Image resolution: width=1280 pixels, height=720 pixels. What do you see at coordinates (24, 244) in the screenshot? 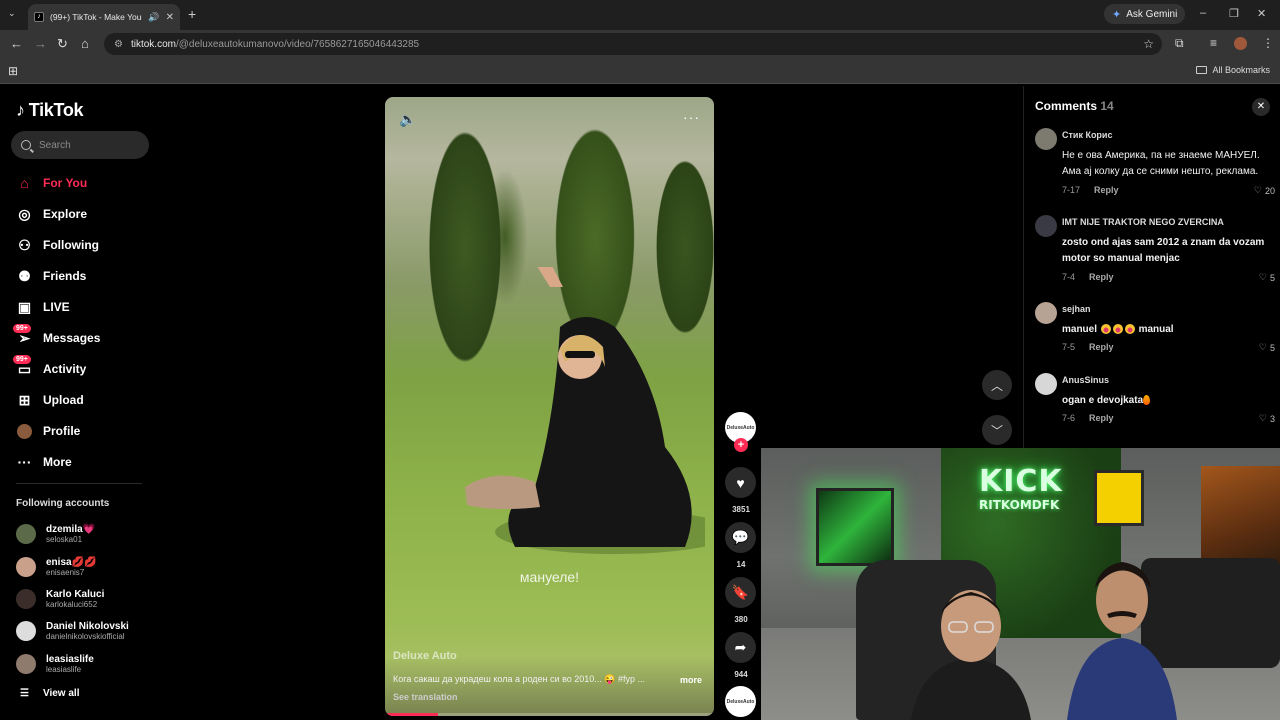
I see `following-icon: ⚇` at bounding box center [24, 244].